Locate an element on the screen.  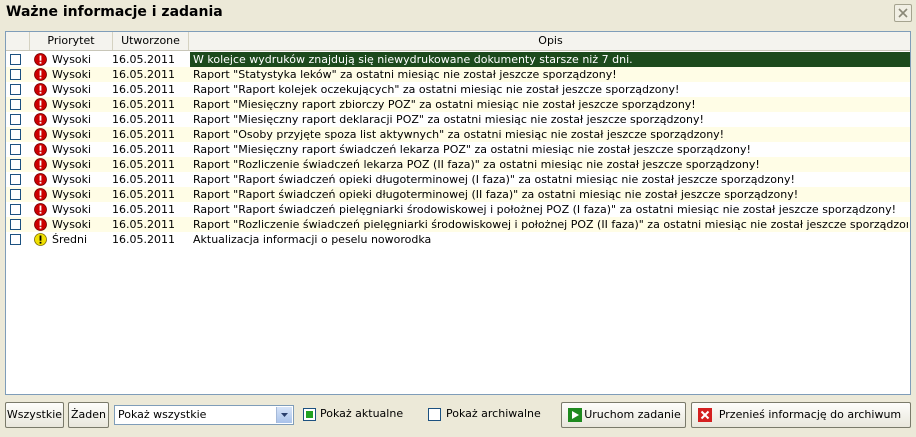
show-current-label: Pokaż aktualne is located at coordinates (362, 413).